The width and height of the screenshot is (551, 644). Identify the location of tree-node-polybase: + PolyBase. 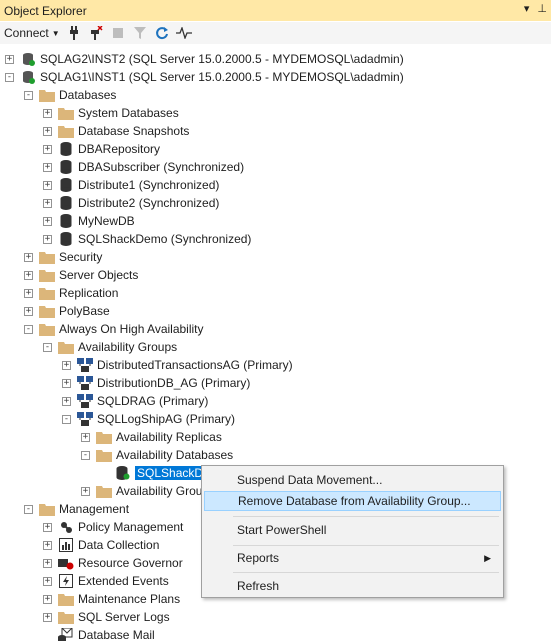
(67, 311).